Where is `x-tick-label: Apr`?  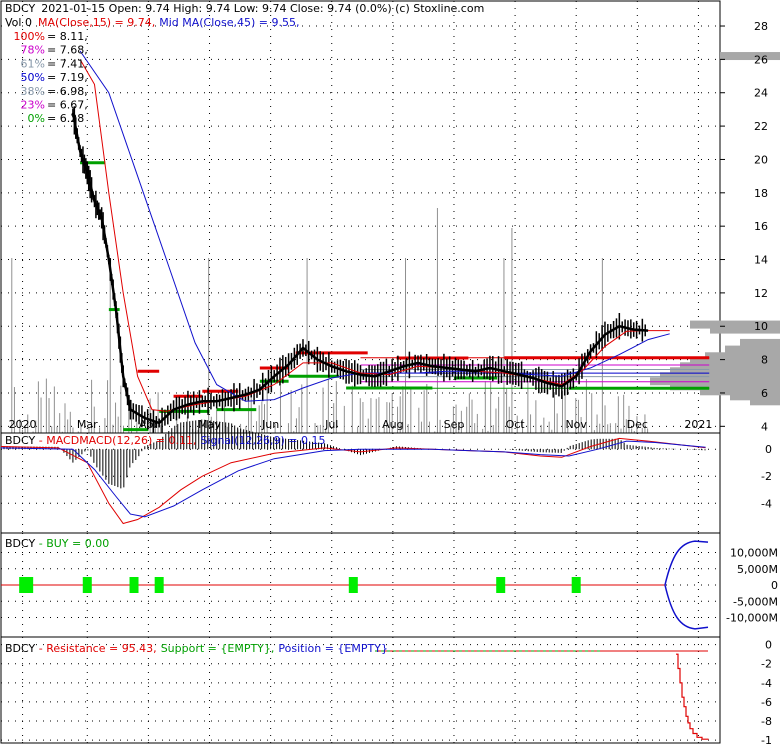
x-tick-label: Apr is located at coordinates (149, 424).